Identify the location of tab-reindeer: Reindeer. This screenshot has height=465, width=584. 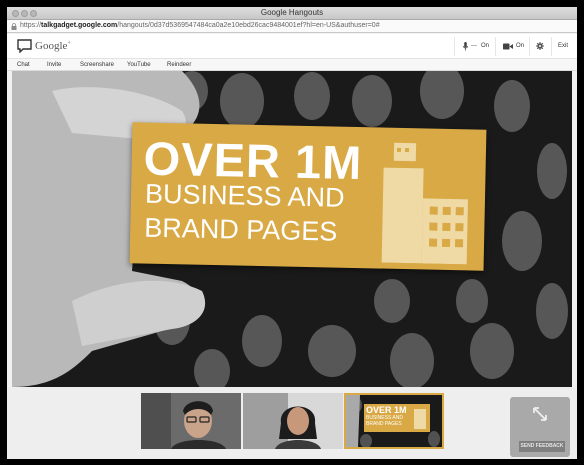
(179, 65).